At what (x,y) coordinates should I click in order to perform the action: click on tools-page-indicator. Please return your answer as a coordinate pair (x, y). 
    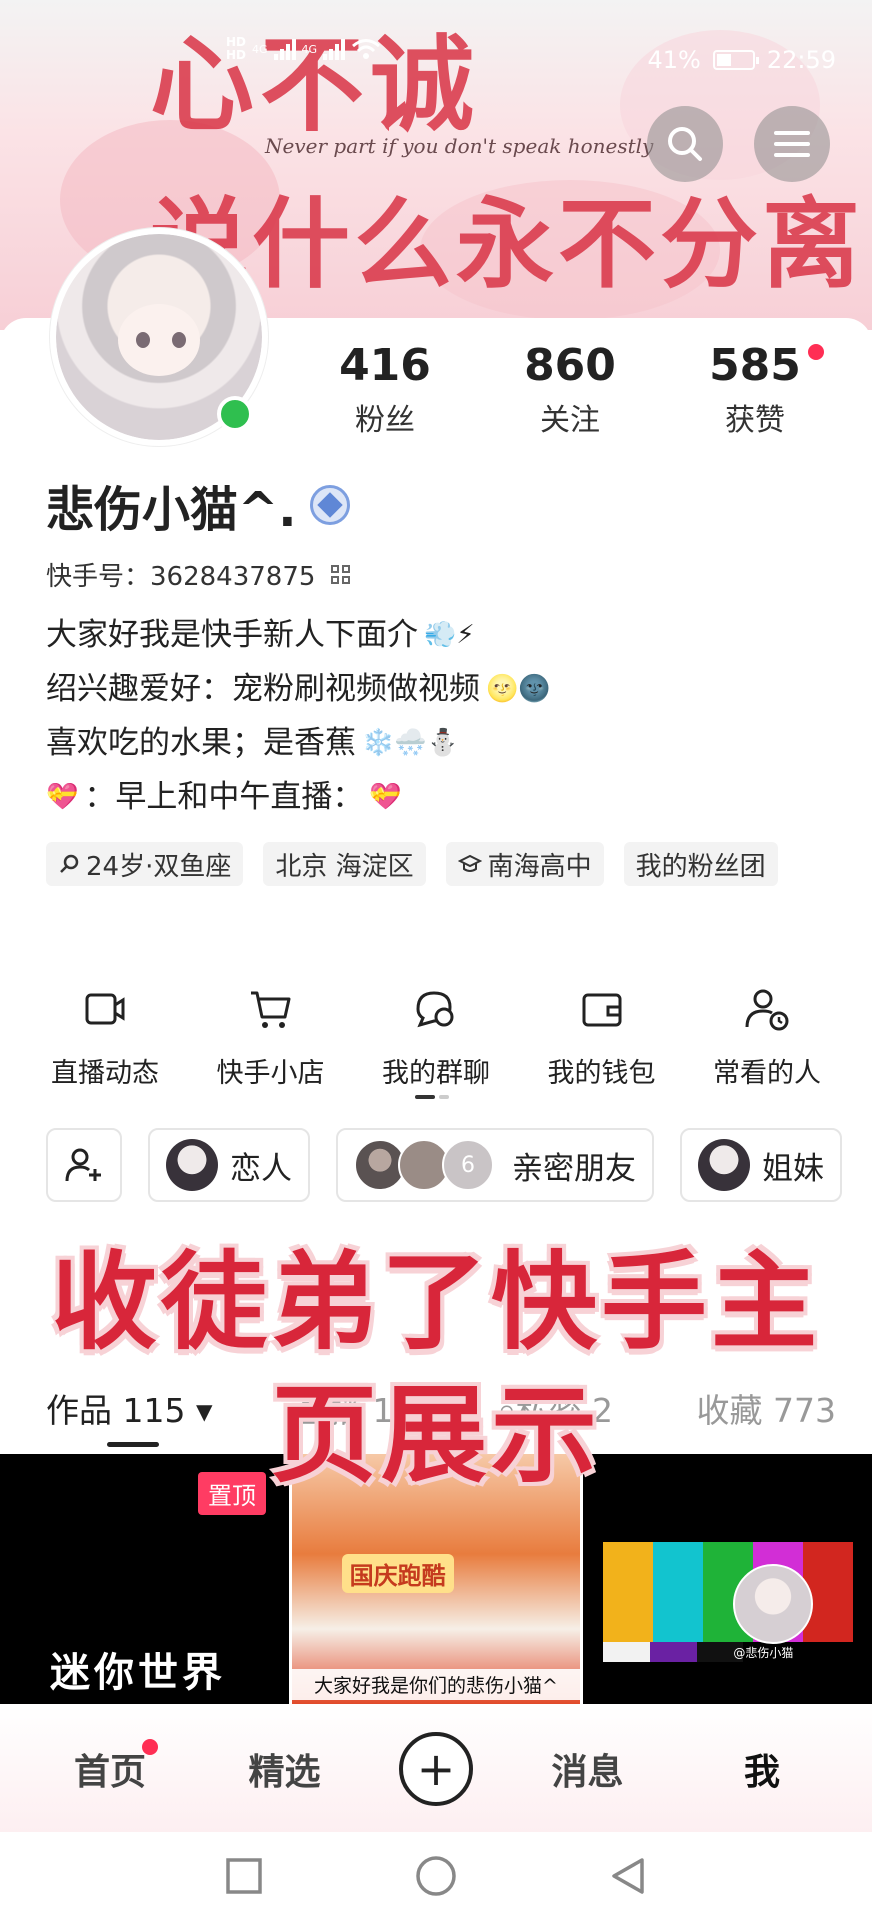
    Looking at the image, I should click on (435, 1097).